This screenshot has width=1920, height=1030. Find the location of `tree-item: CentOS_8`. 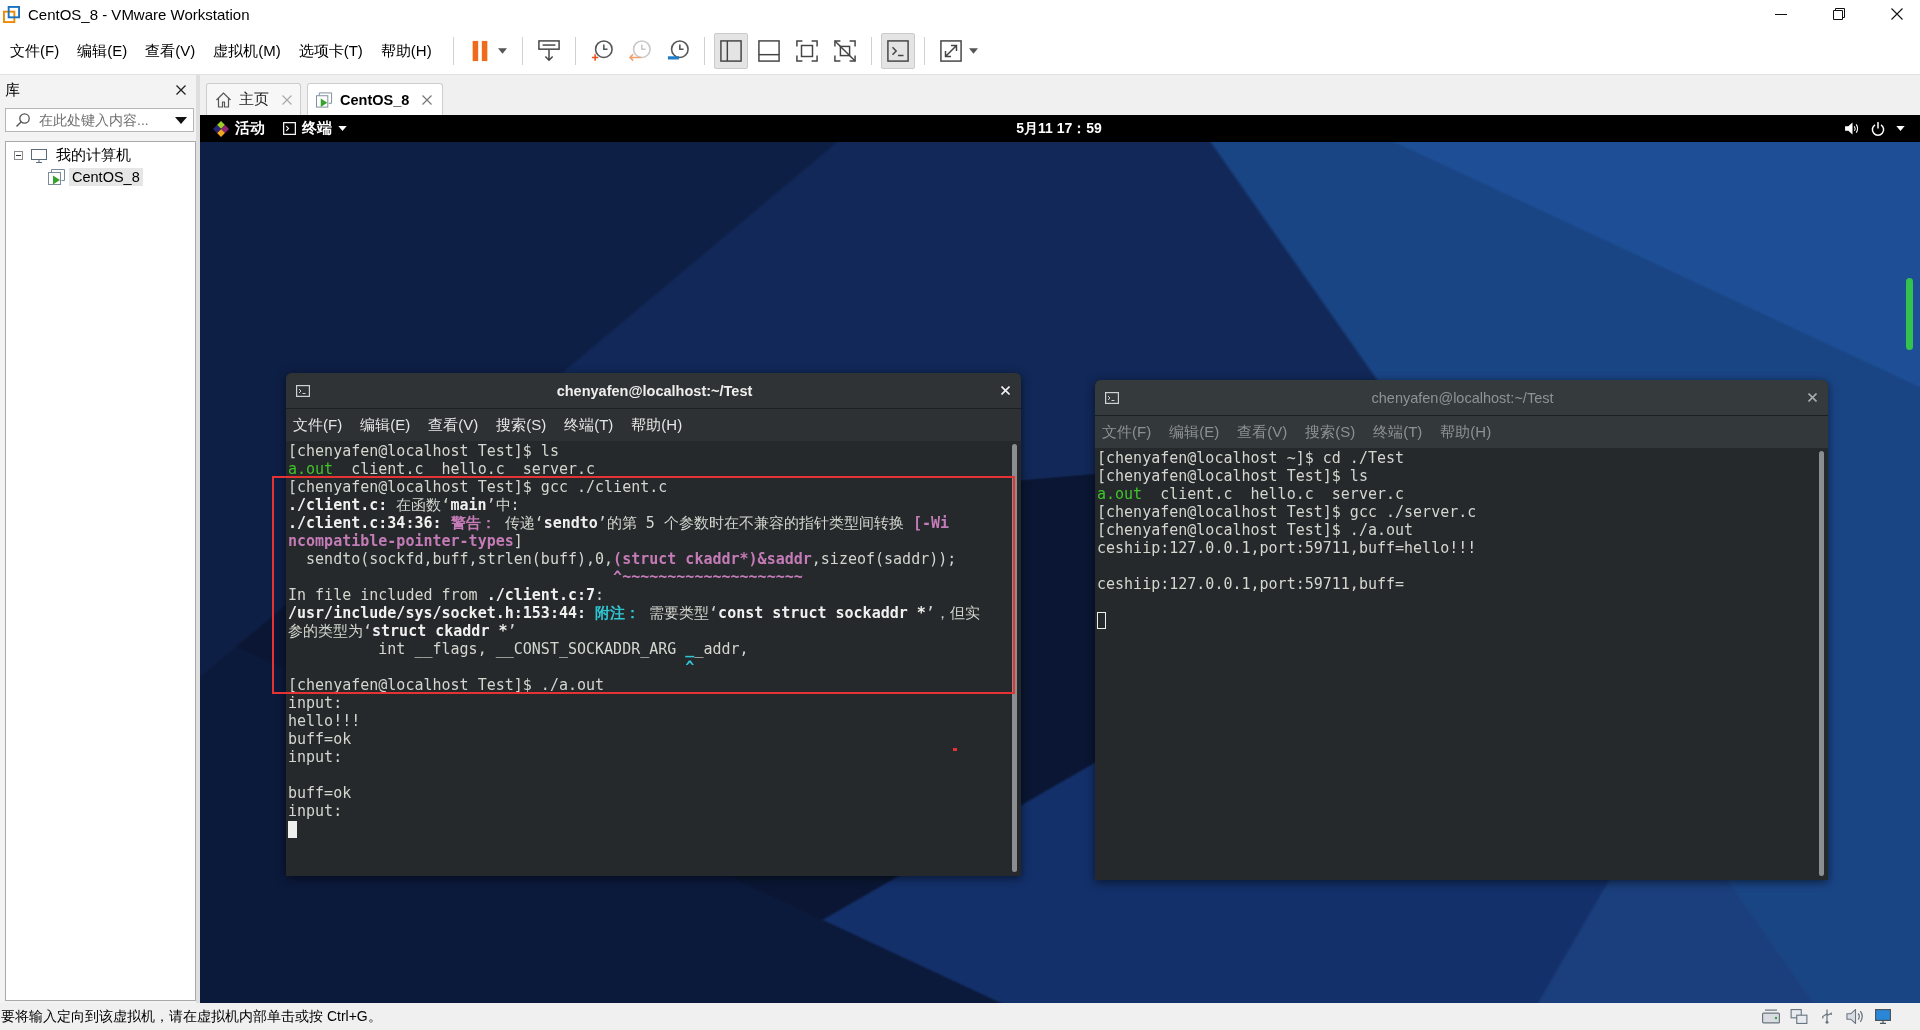

tree-item: CentOS_8 is located at coordinates (106, 176).